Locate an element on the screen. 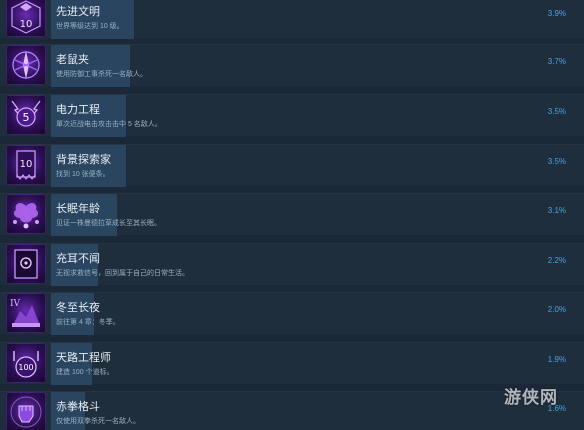  achievement-description: 仅使用双拳杀死一名敌人。 is located at coordinates (98, 421).